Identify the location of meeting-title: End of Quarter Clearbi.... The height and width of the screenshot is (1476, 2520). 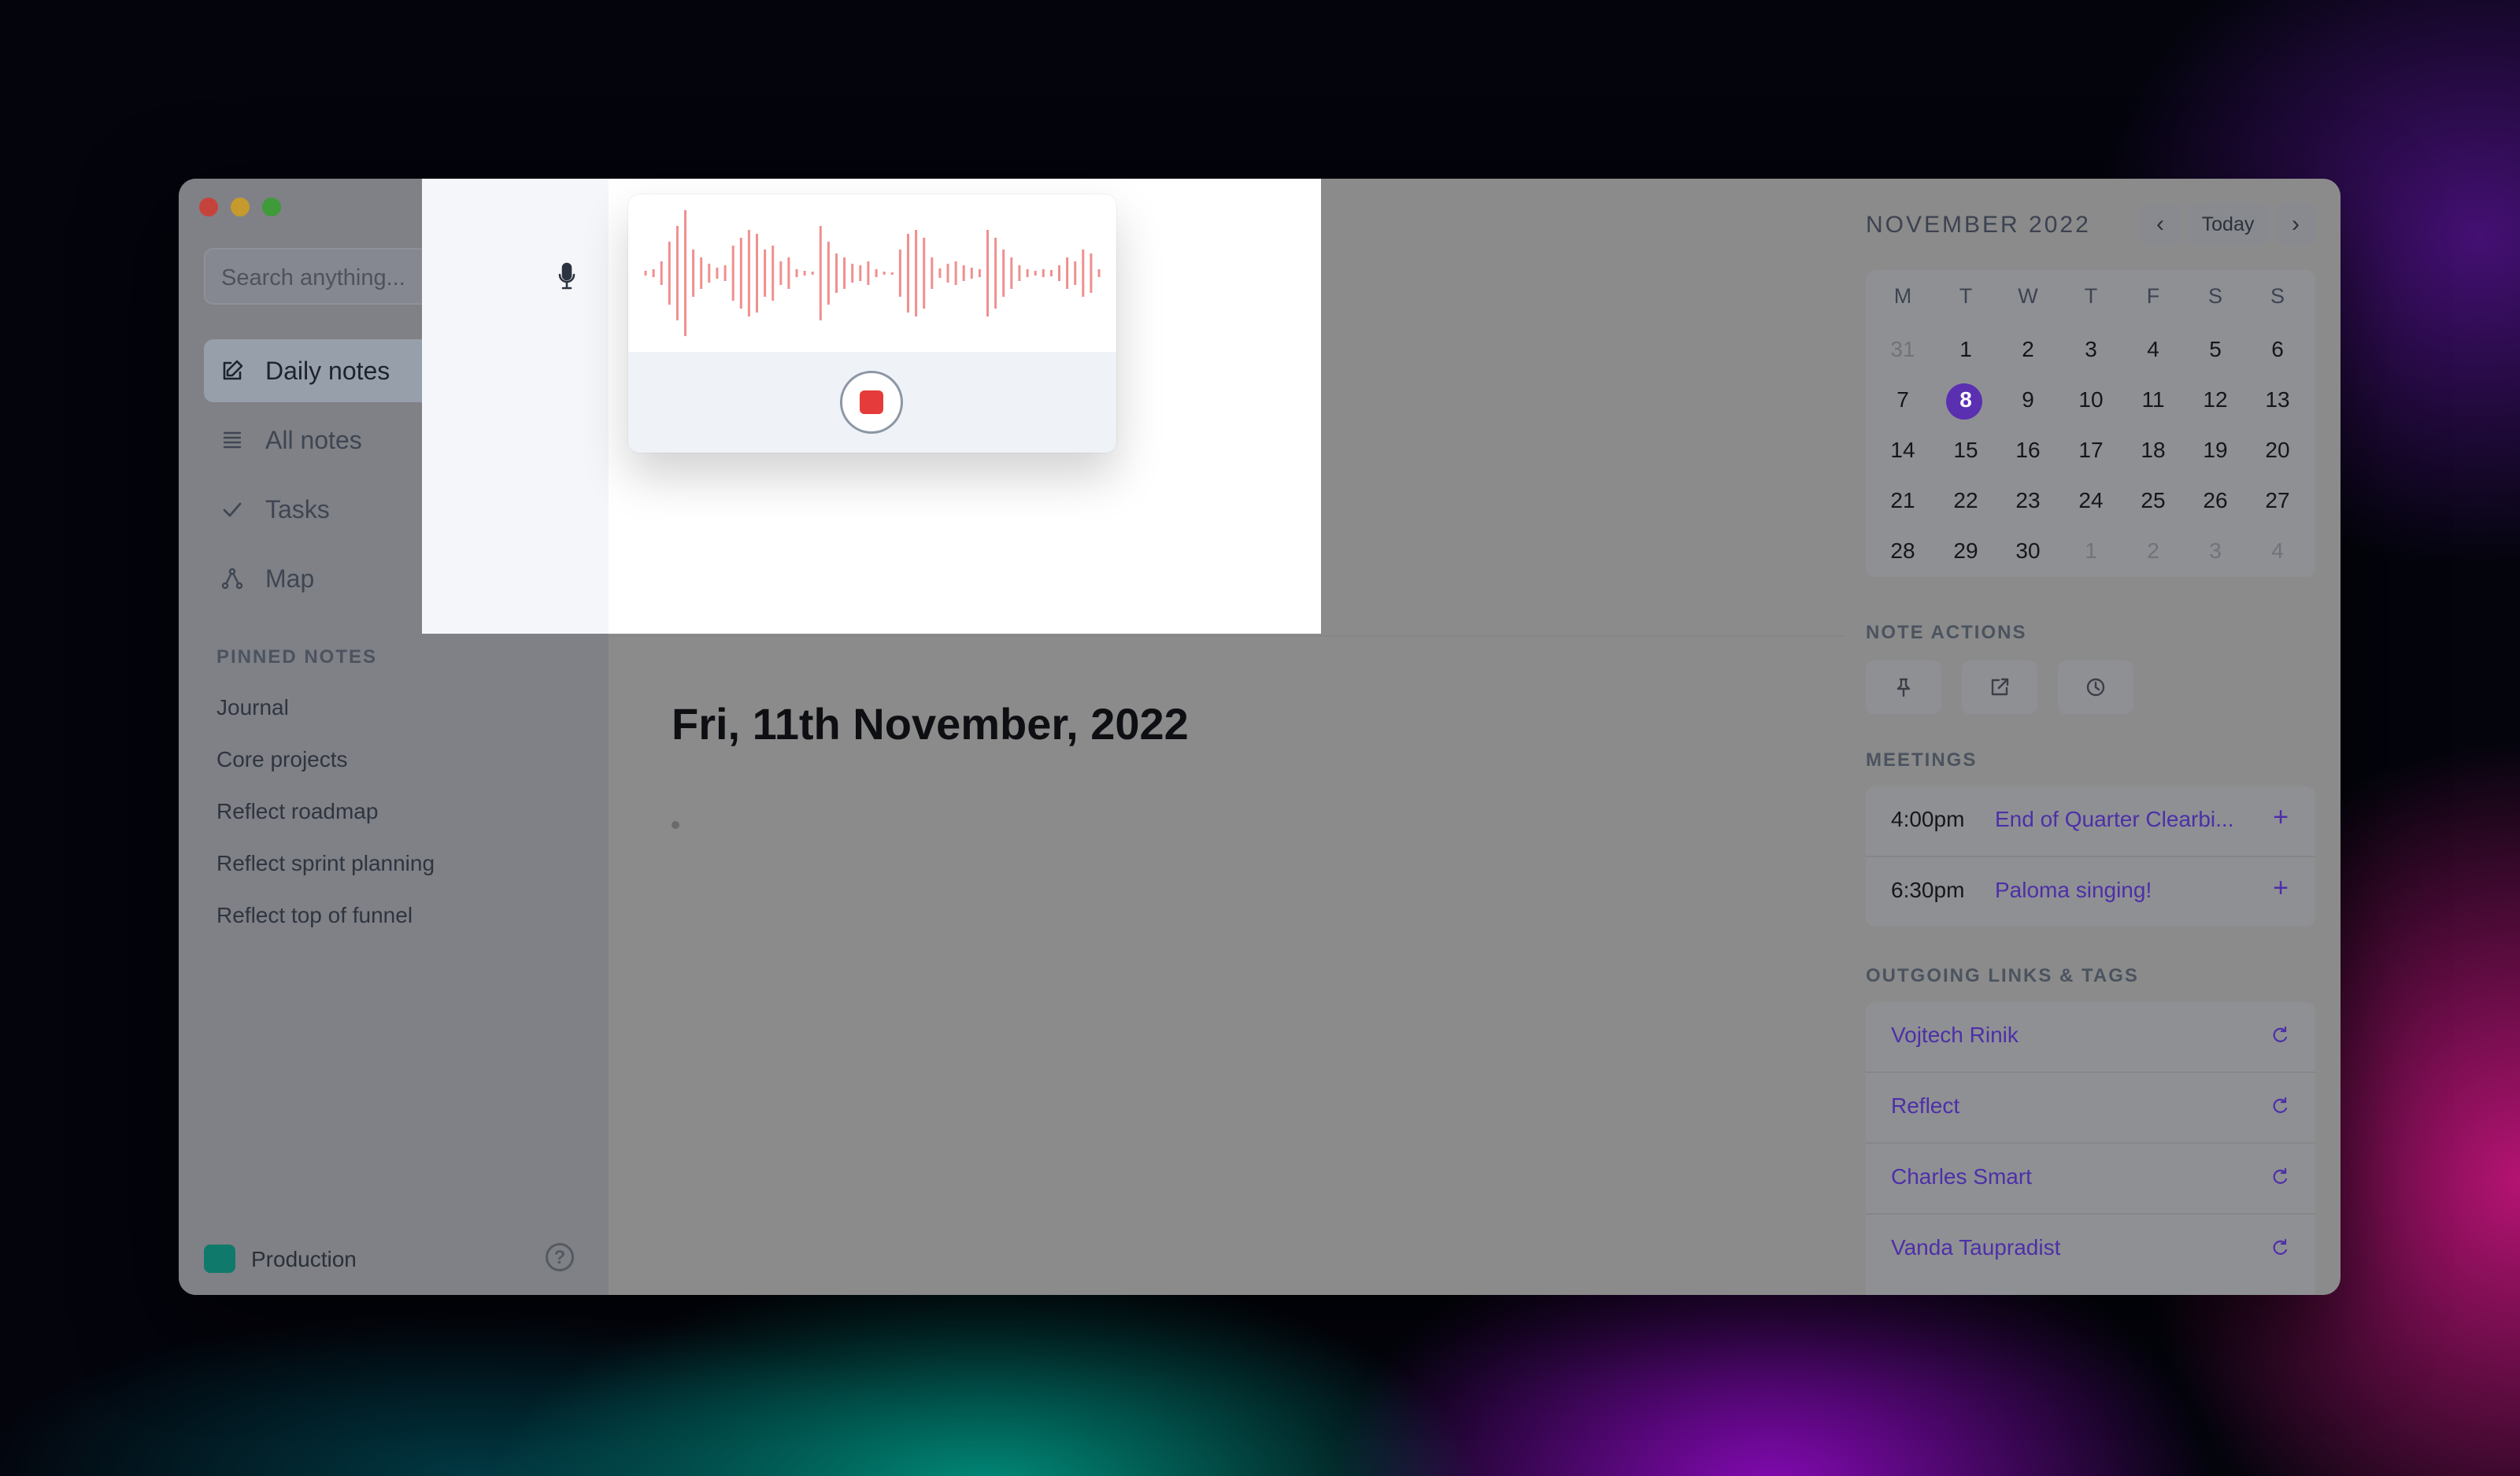
(2114, 819).